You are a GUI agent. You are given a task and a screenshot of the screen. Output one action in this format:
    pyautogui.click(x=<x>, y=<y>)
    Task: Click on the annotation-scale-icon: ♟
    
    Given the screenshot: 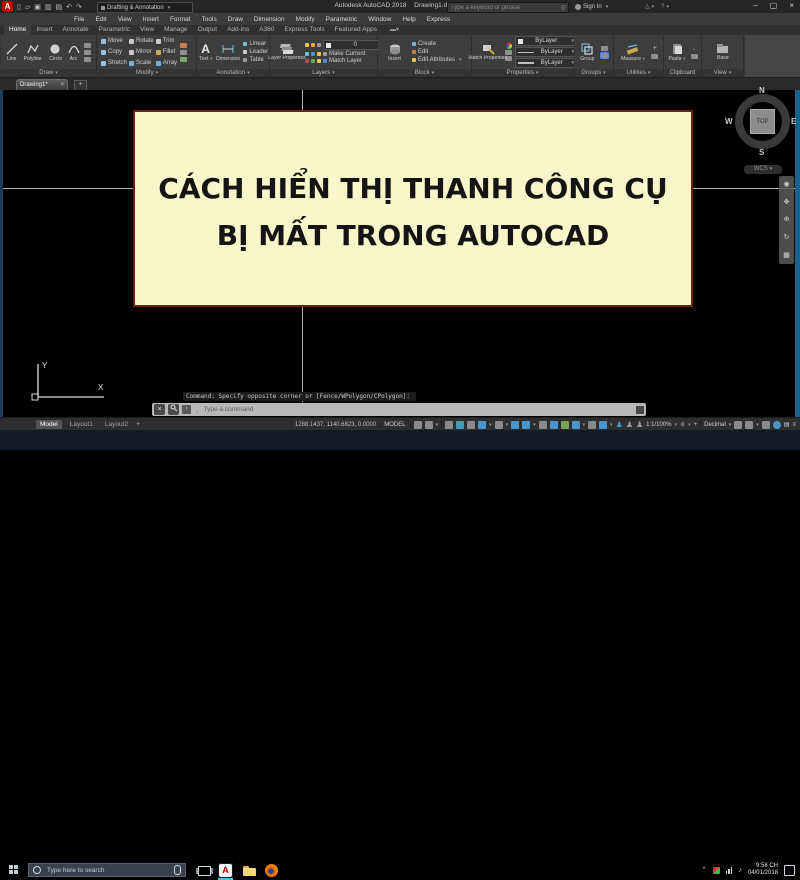 What is the action you would take?
    pyautogui.click(x=639, y=424)
    